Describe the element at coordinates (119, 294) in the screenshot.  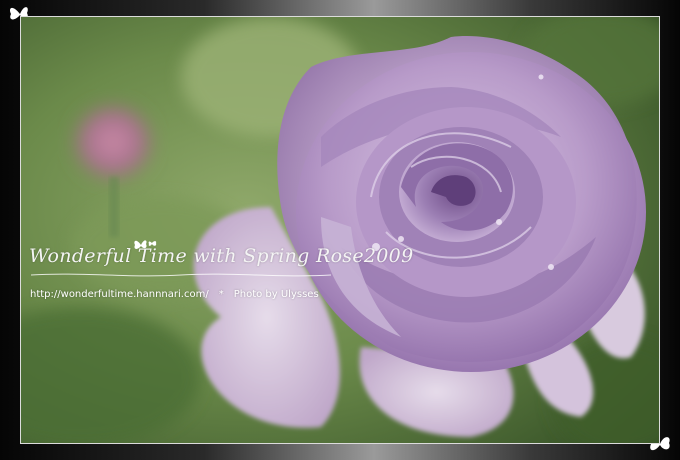
I see `site-url: http://wonderfultime.hannnari.com/` at that location.